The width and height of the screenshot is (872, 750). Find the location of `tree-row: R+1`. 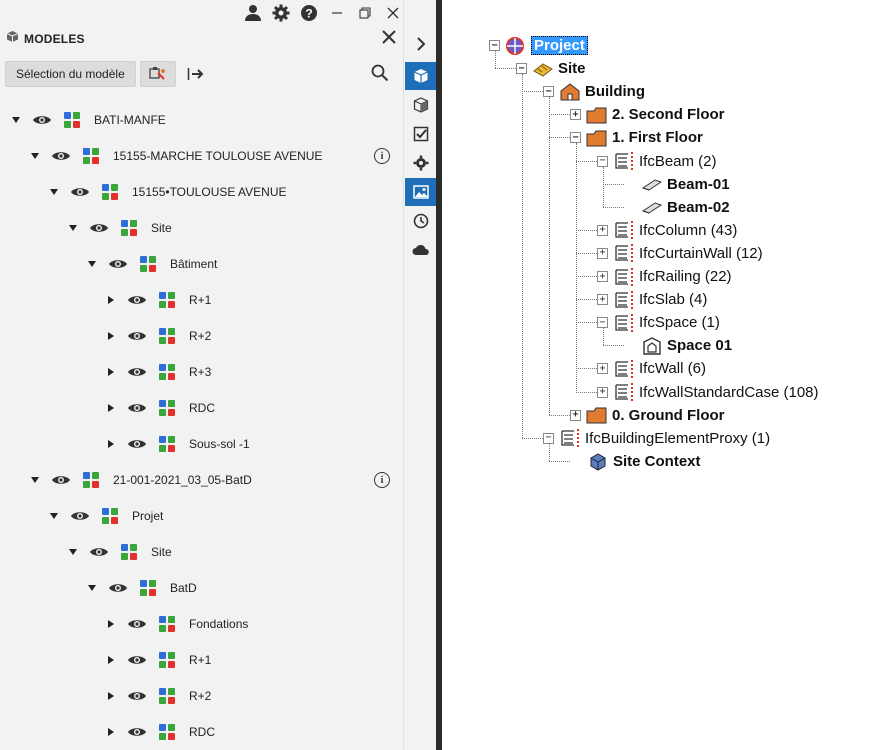

tree-row: R+1 is located at coordinates (201, 300).